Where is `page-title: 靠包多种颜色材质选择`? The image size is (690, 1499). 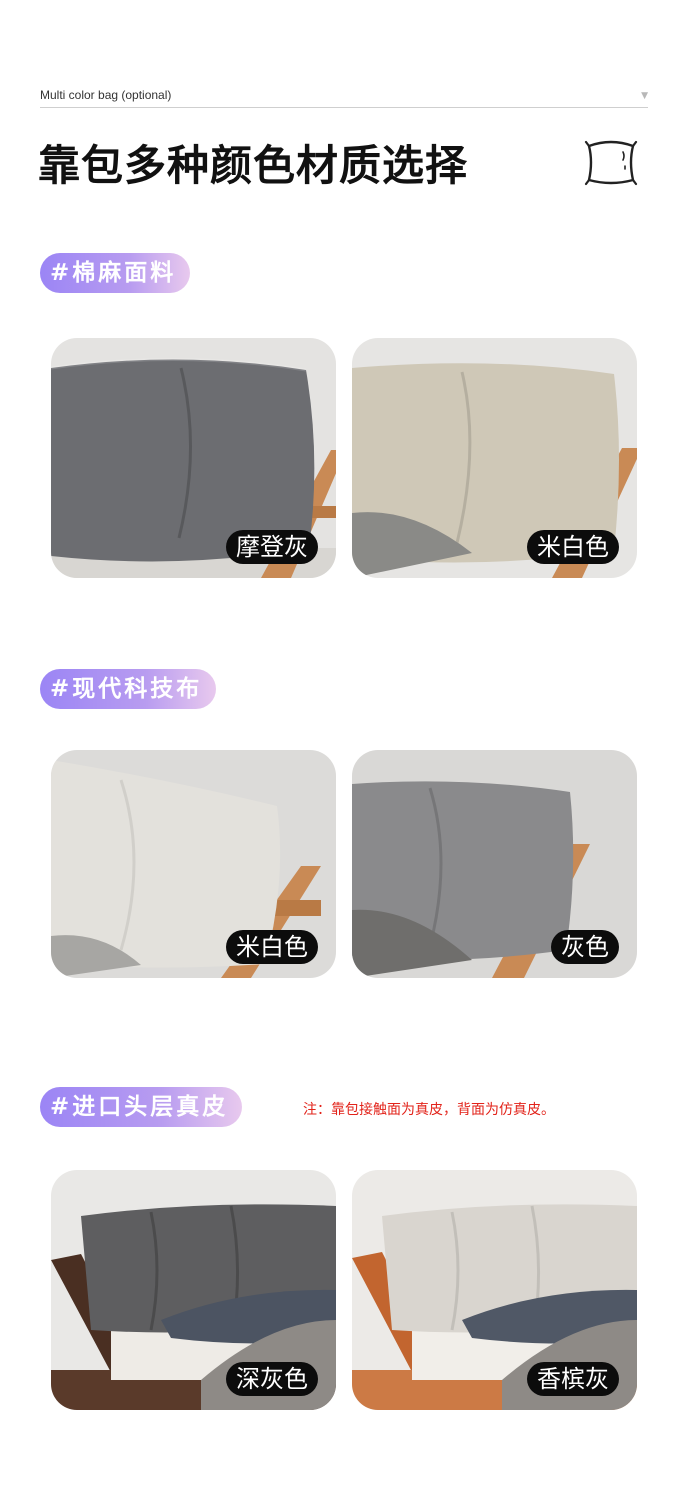
page-title: 靠包多种颜色材质选择 is located at coordinates (253, 165).